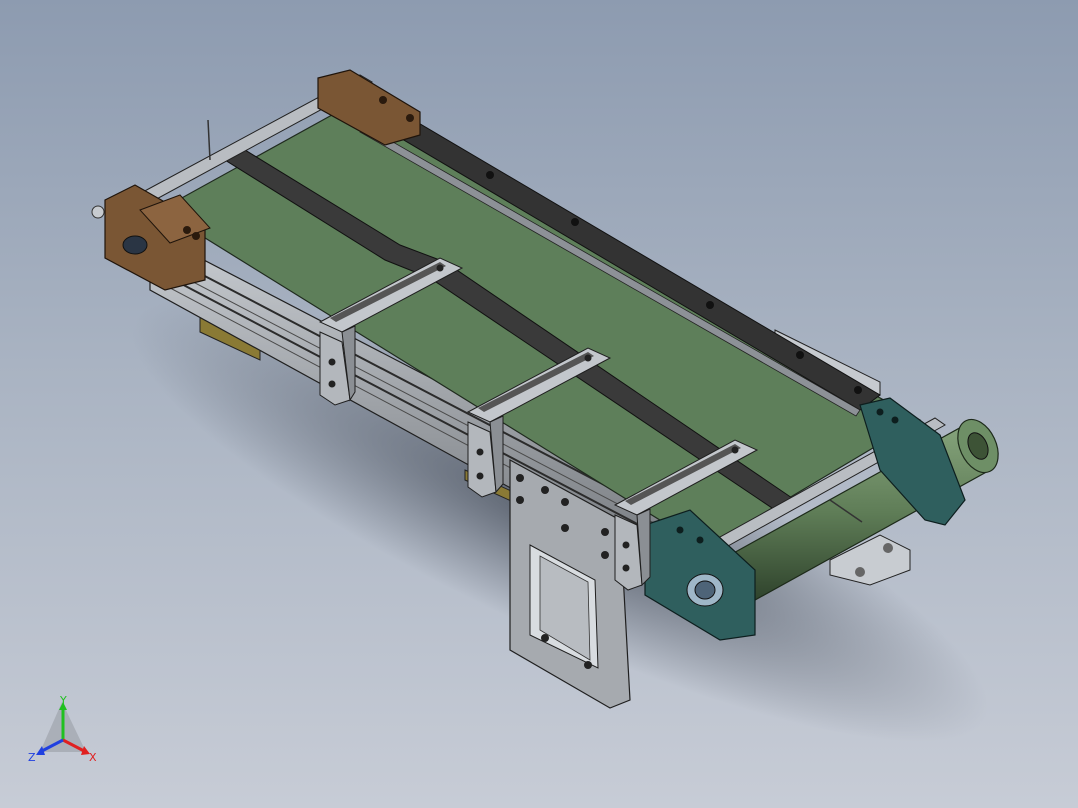  I want to click on y-axis-label: Y, so click(63, 700).